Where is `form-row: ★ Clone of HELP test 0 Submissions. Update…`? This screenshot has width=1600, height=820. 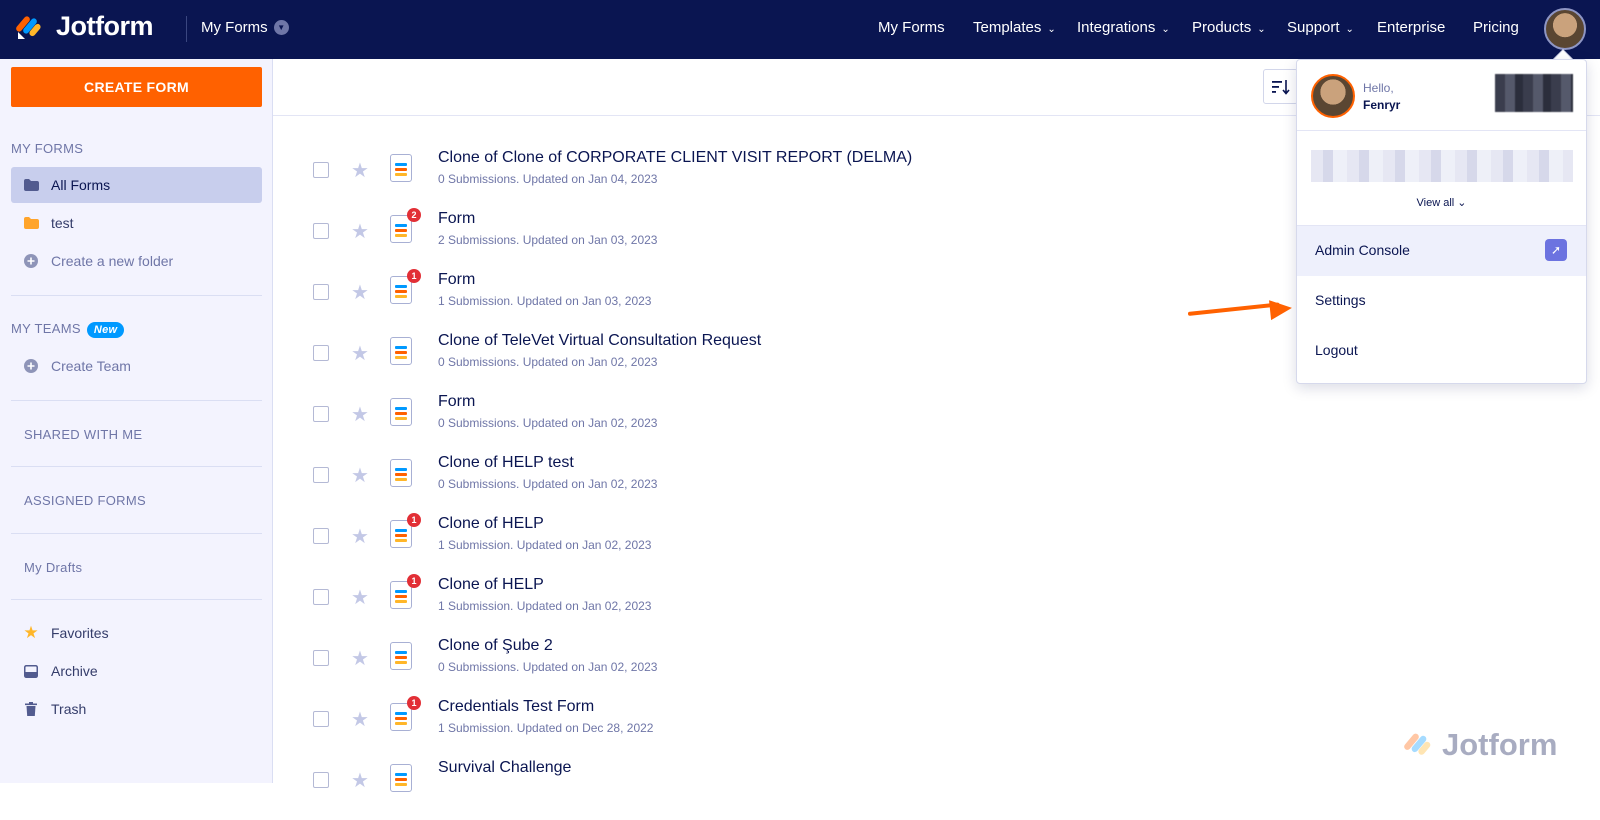 form-row: ★ Clone of HELP test 0 Submissions. Update… is located at coordinates (773, 484).